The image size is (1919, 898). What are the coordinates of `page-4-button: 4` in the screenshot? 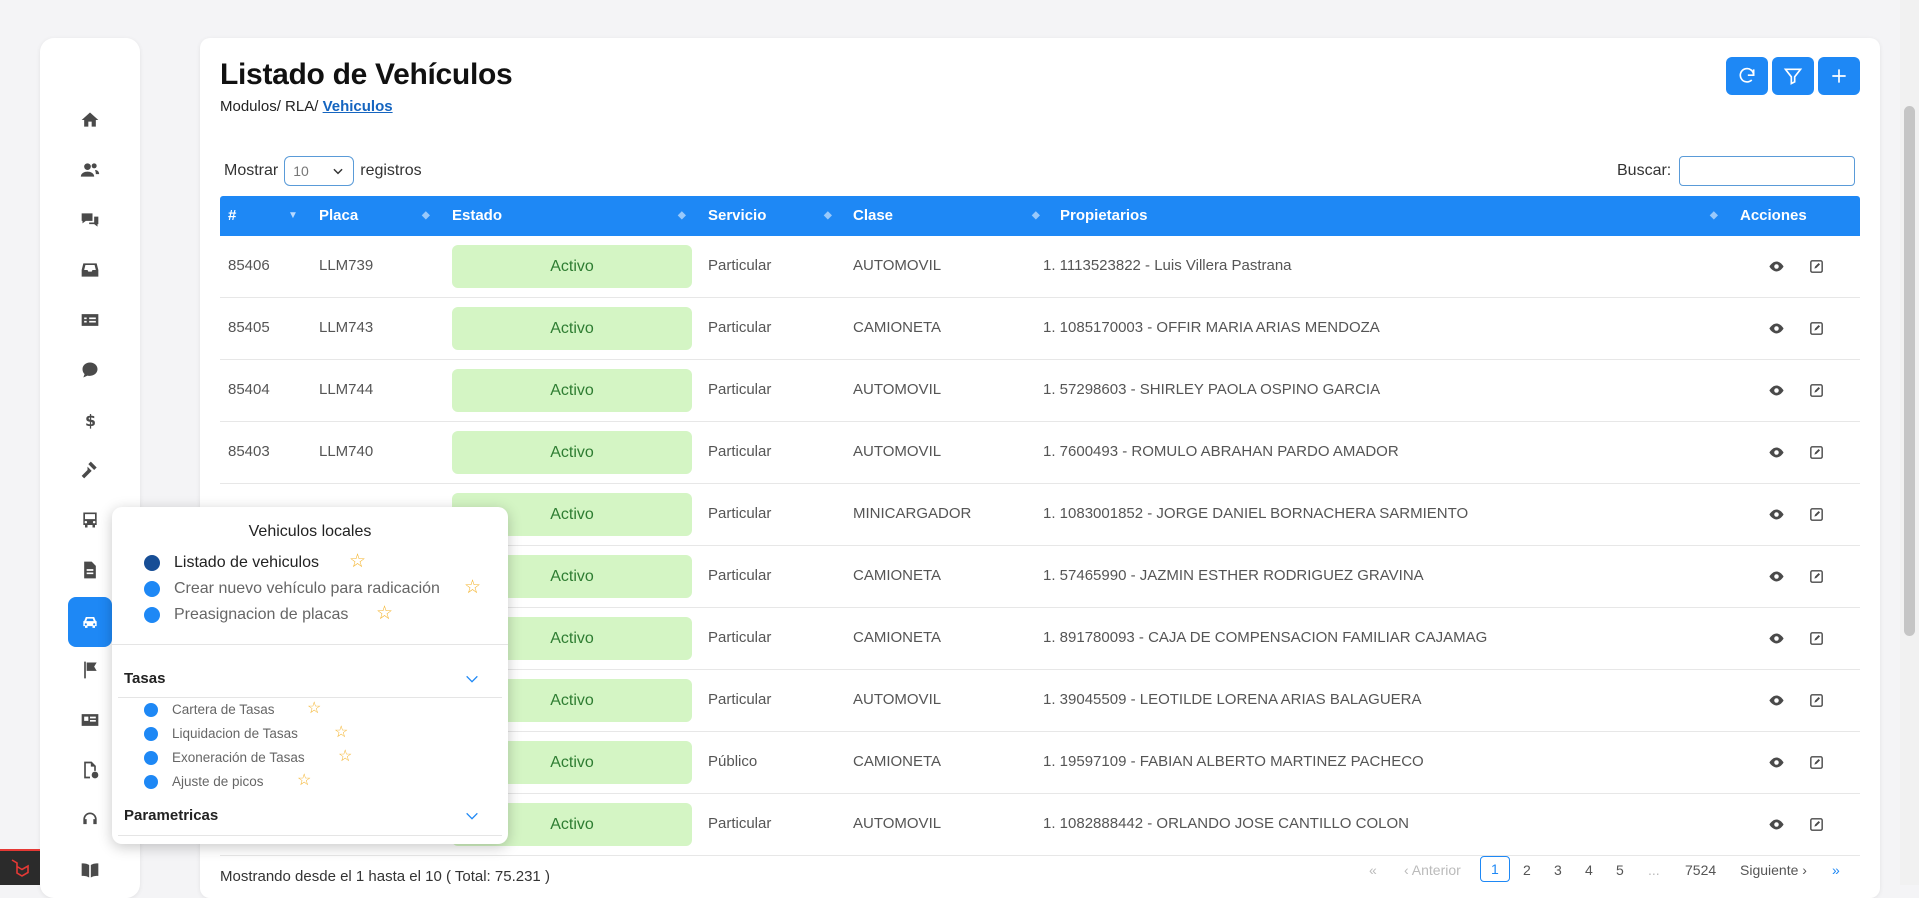 It's located at (1589, 870).